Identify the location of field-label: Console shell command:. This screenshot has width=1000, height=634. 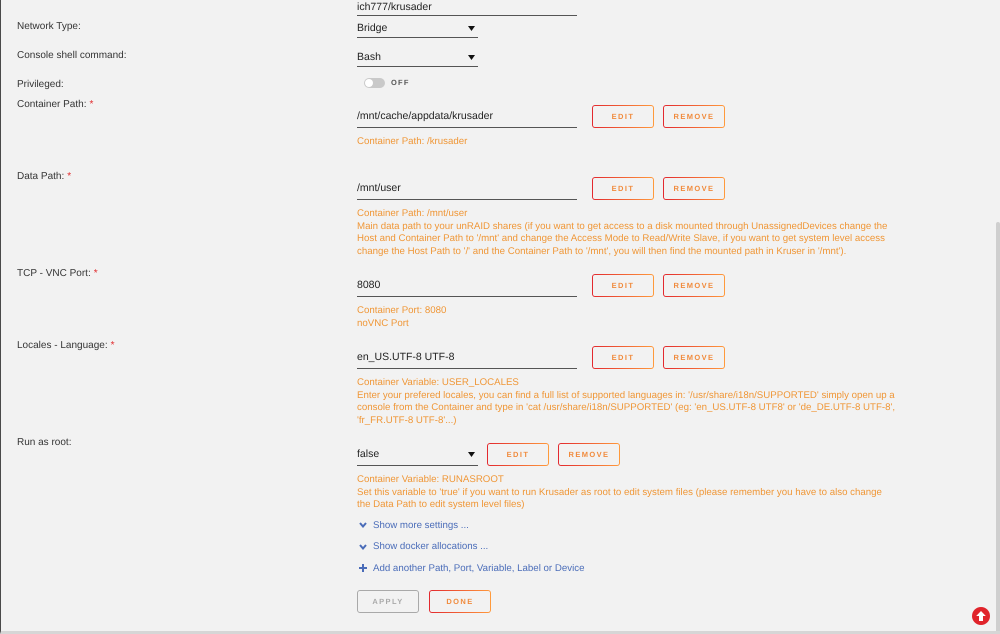
(71, 55).